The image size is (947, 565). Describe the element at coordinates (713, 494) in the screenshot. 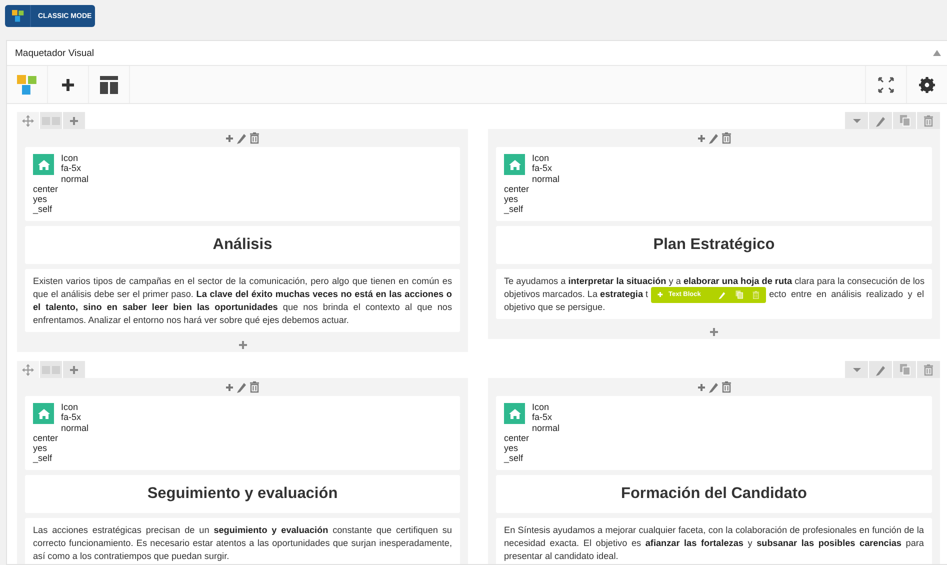

I see `heading-text: Formación del Candidato` at that location.